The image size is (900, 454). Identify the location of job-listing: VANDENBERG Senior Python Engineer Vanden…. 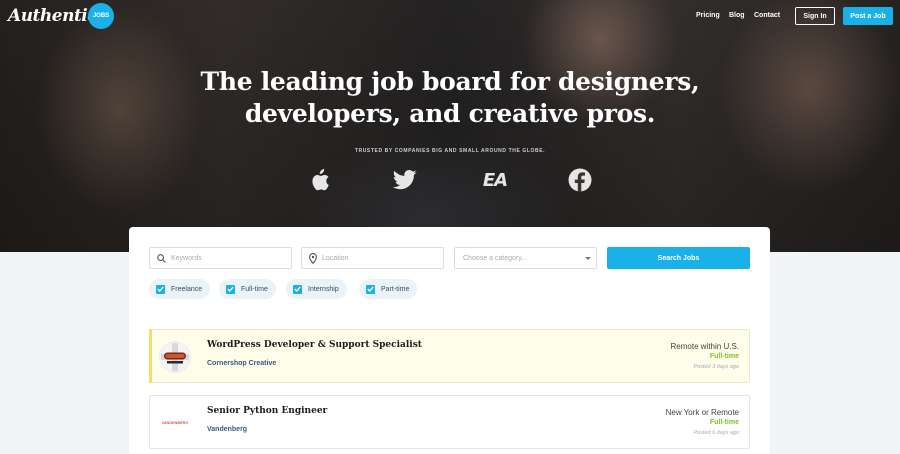
(449, 422).